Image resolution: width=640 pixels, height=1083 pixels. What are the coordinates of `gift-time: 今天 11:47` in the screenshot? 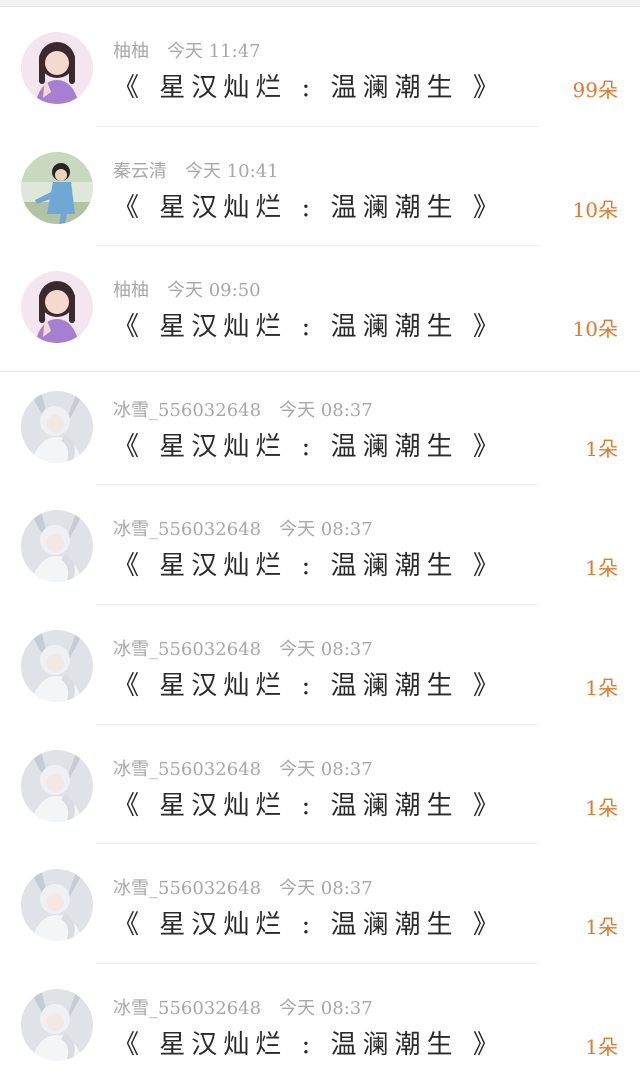 It's located at (214, 51).